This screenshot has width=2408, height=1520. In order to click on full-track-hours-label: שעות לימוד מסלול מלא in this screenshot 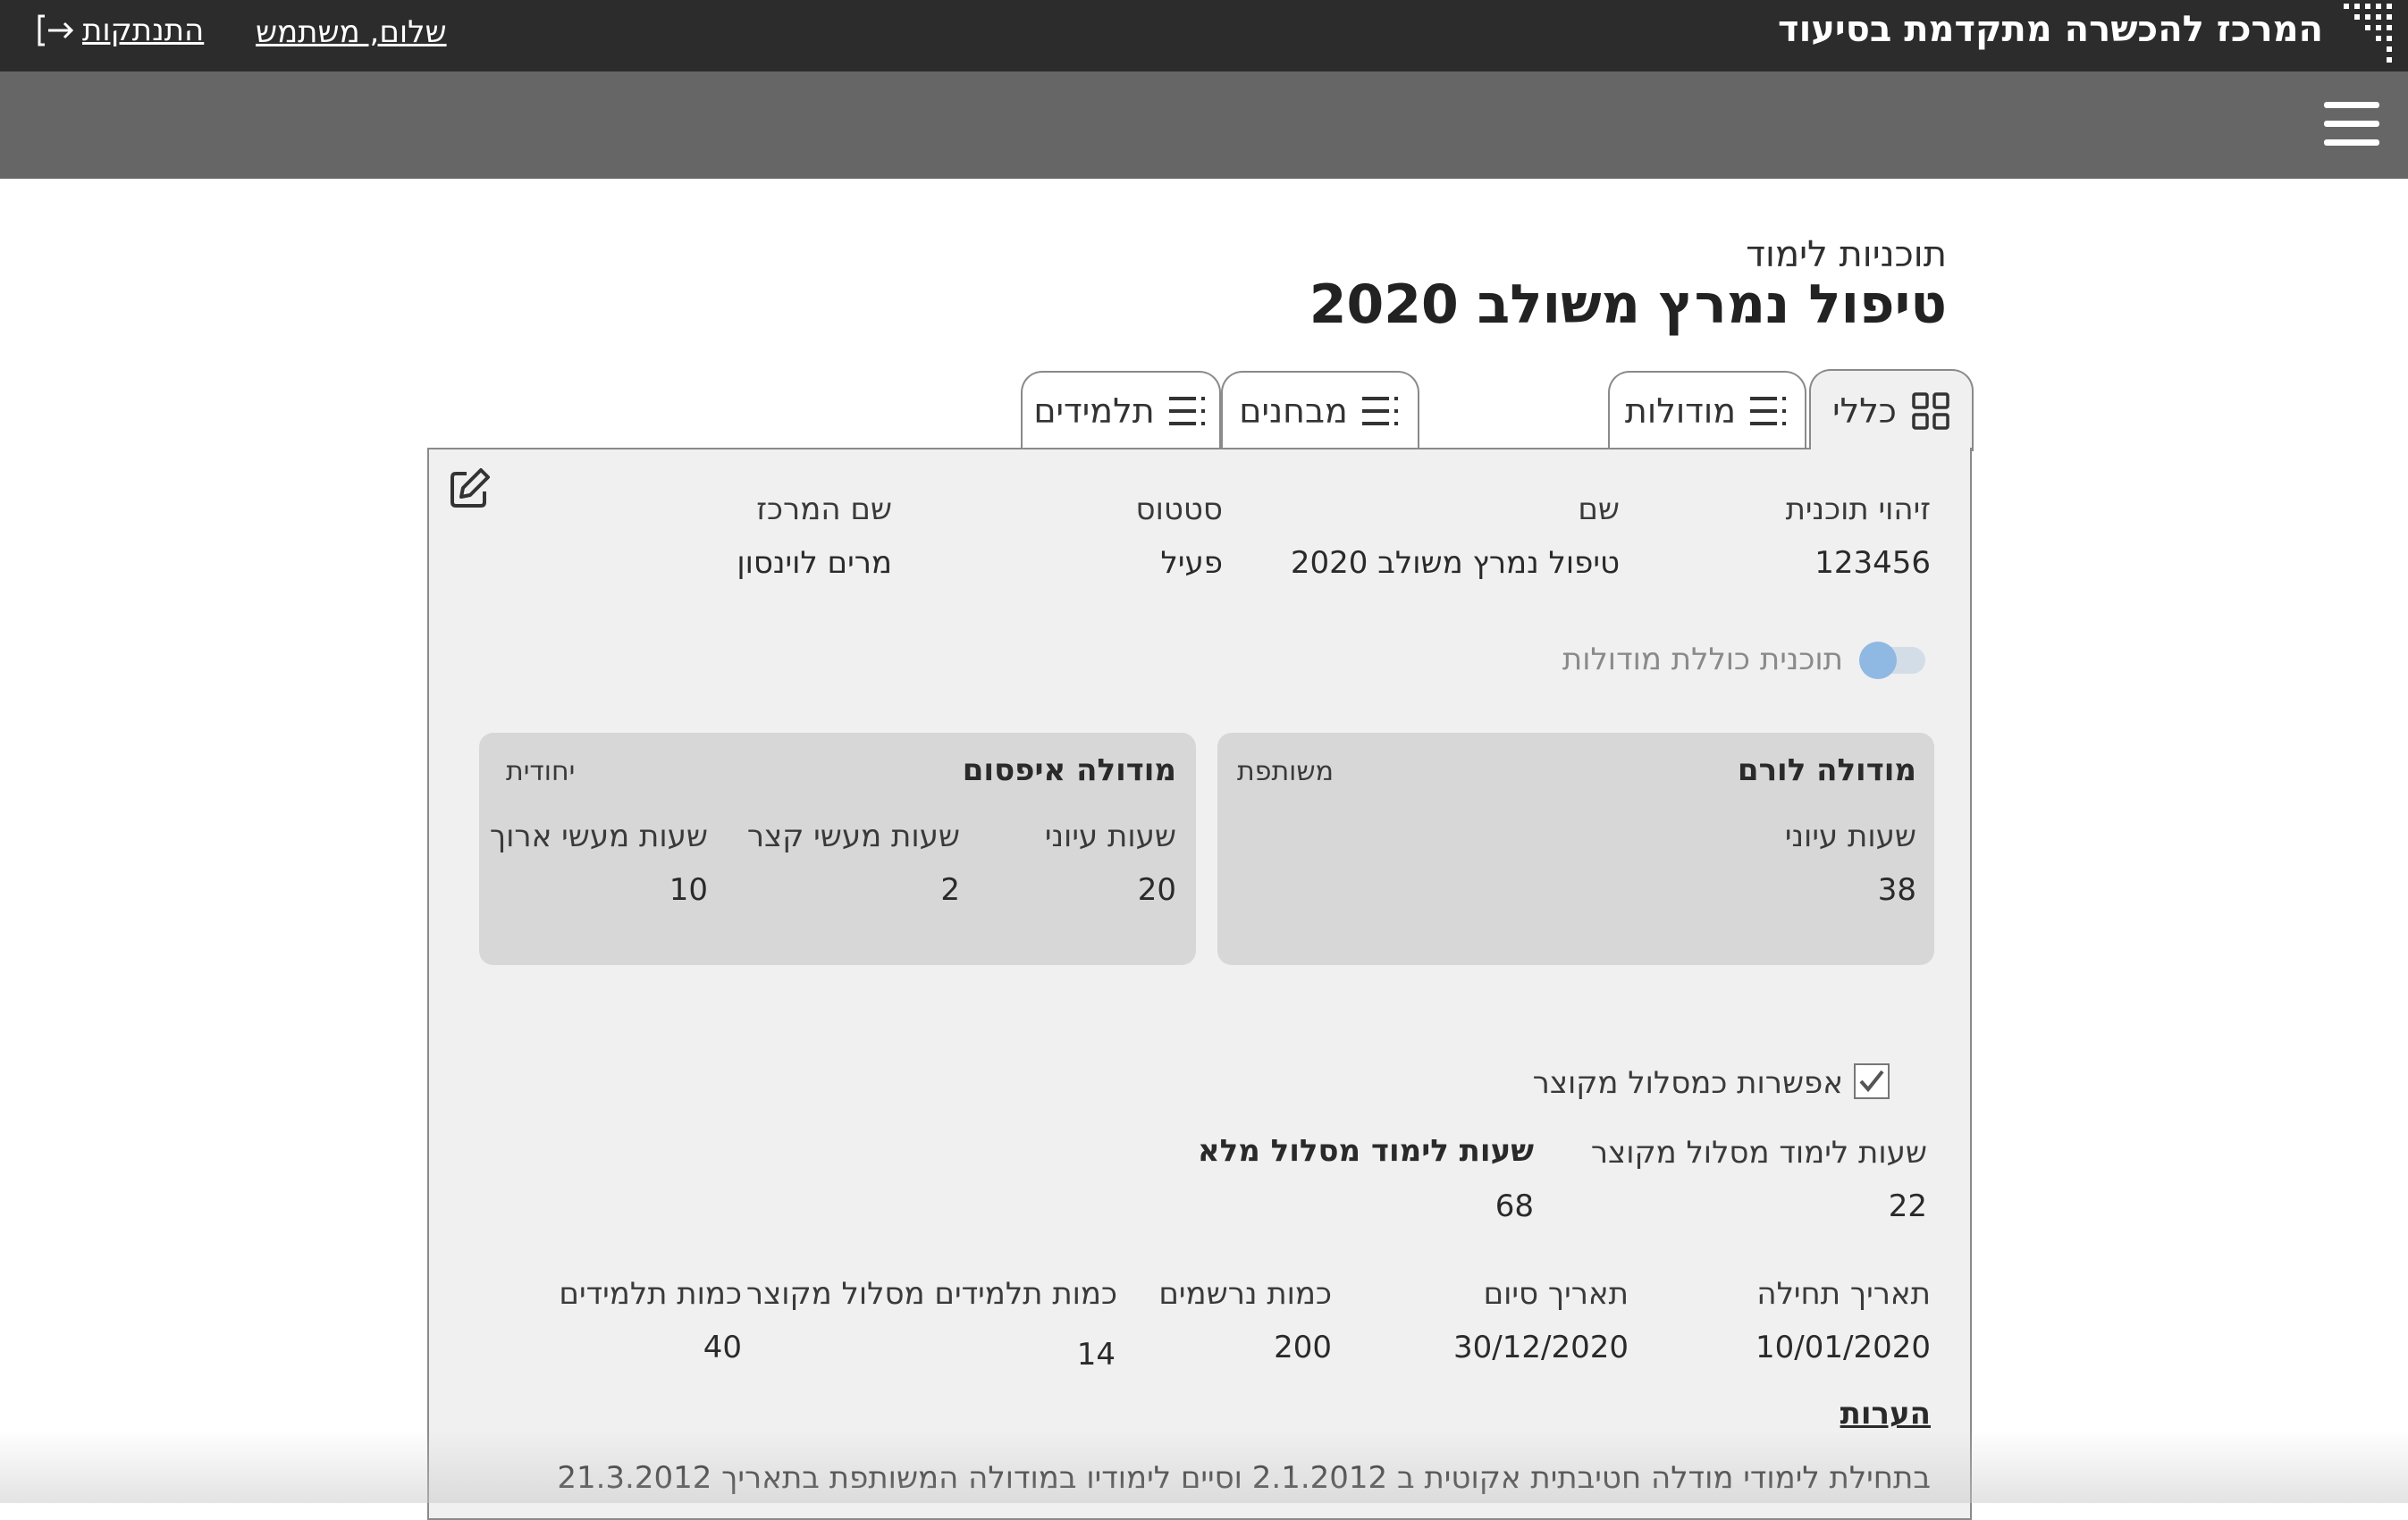, I will do `click(1366, 1151)`.